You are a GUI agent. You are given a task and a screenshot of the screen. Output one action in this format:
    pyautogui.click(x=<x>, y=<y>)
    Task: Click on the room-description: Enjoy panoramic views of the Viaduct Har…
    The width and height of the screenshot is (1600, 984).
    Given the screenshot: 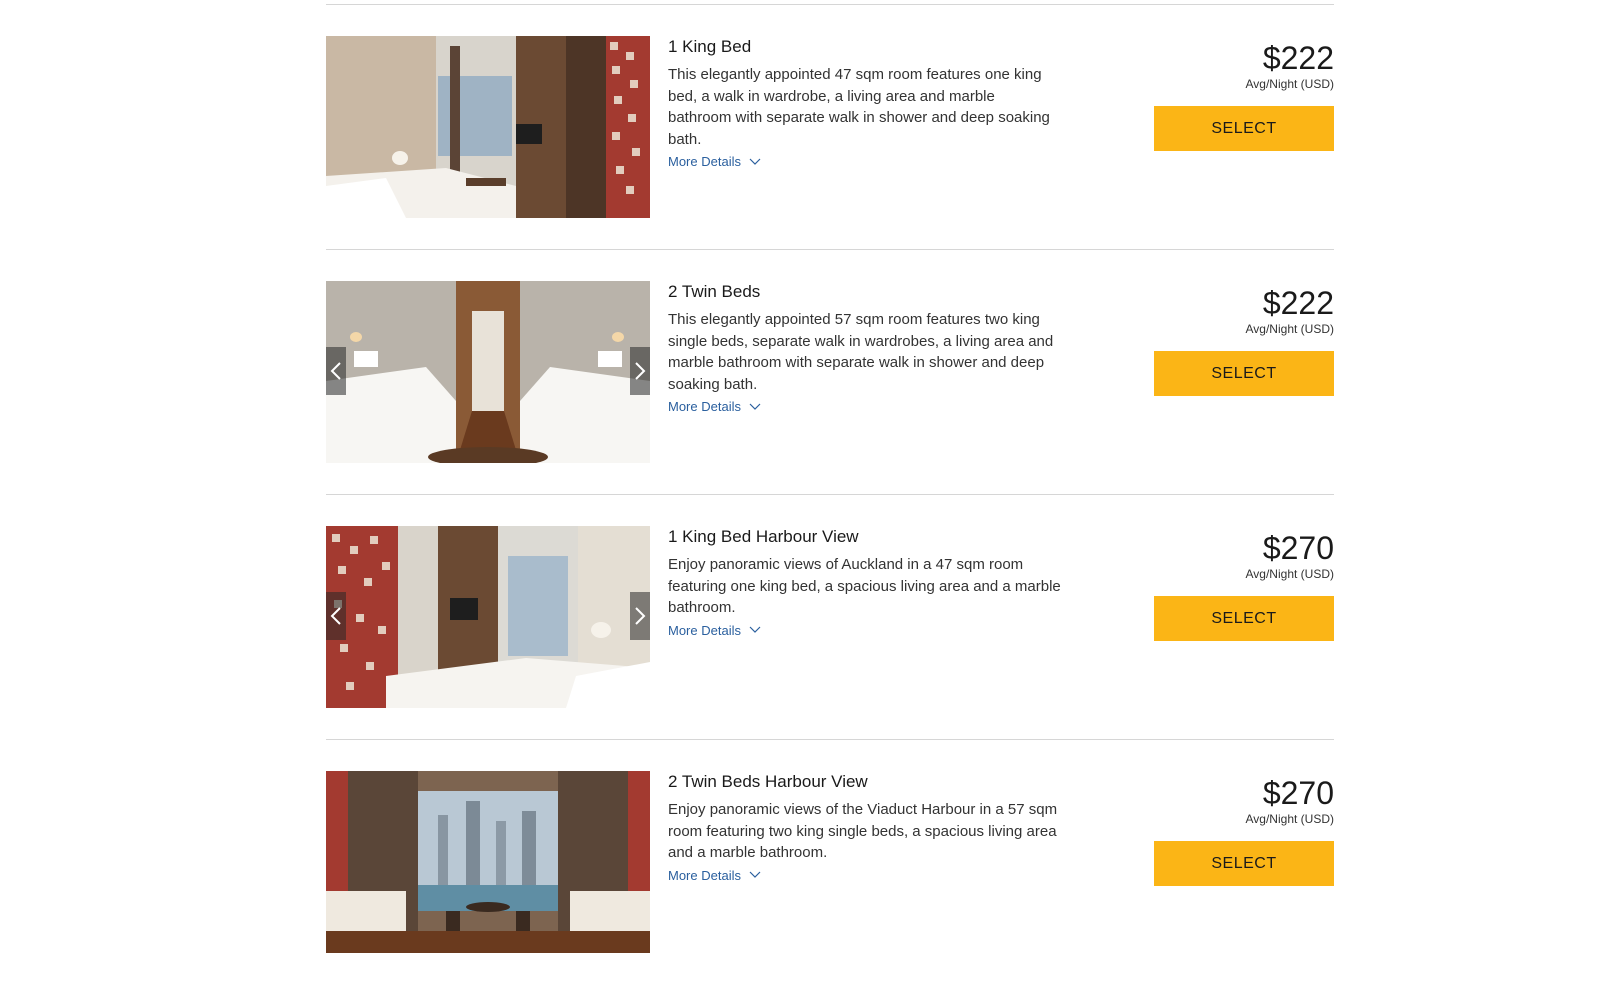 What is the action you would take?
    pyautogui.click(x=863, y=831)
    